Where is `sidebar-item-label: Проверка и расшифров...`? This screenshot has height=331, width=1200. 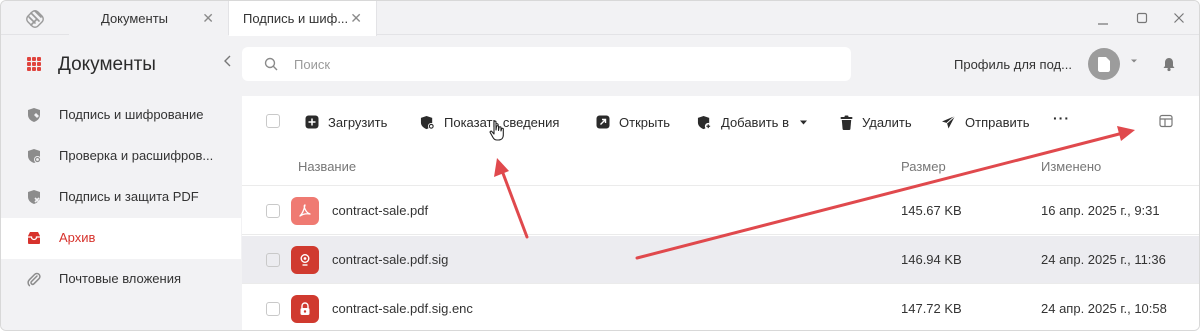
sidebar-item-label: Проверка и расшифров... is located at coordinates (136, 155).